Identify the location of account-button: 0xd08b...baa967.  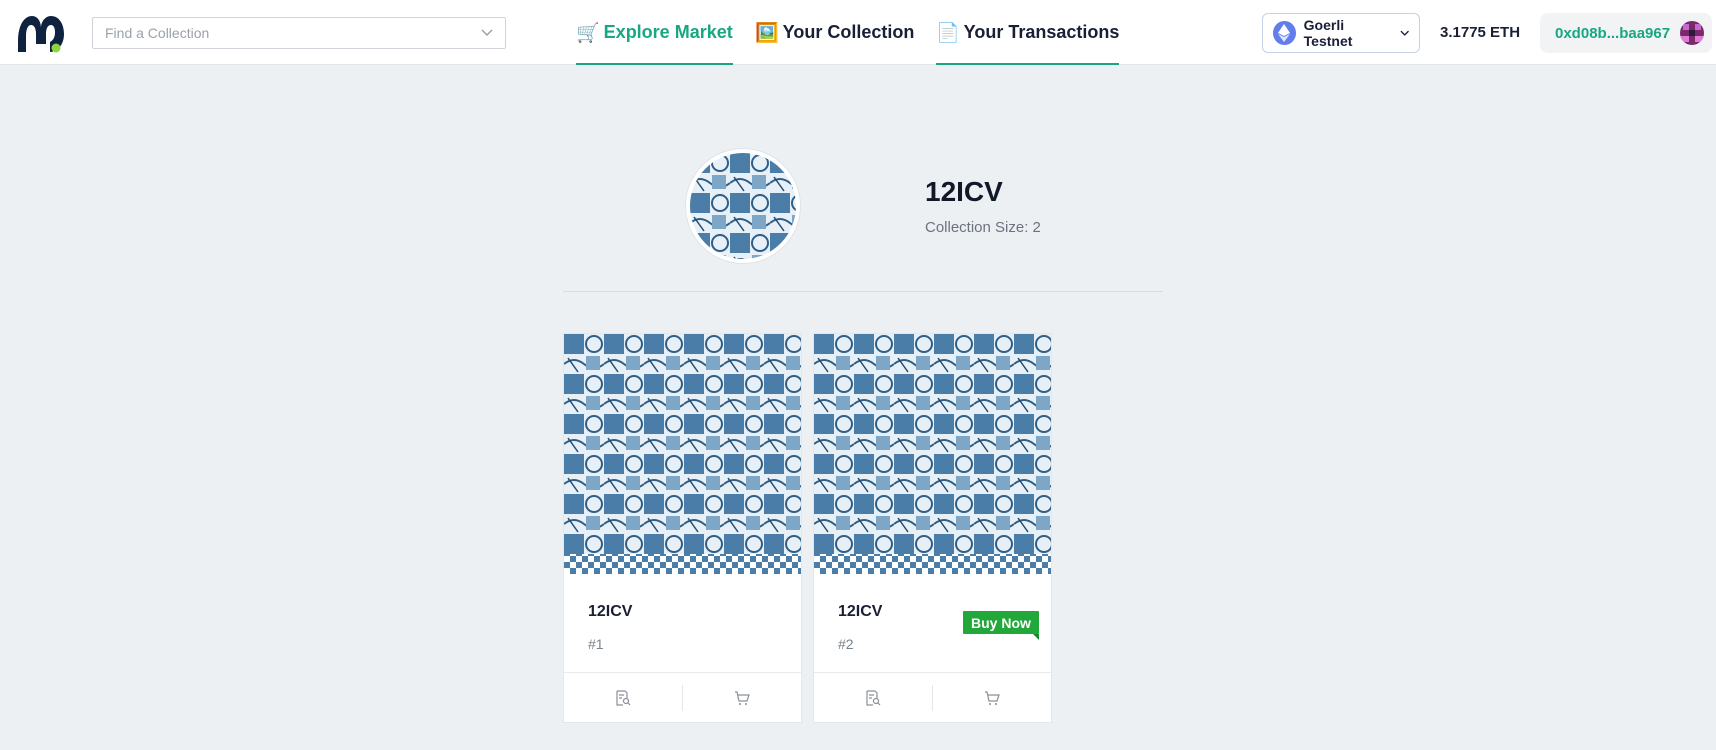
(1626, 33).